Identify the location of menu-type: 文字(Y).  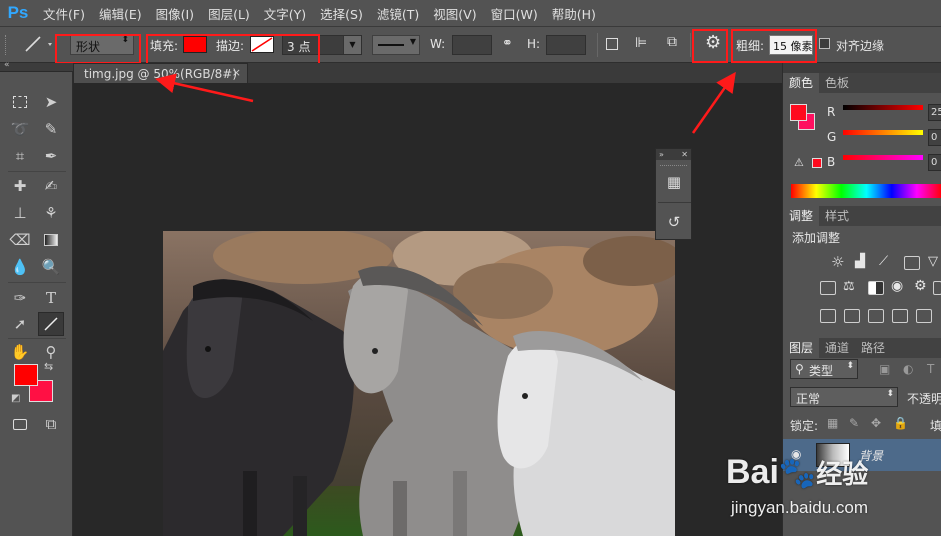
(285, 13).